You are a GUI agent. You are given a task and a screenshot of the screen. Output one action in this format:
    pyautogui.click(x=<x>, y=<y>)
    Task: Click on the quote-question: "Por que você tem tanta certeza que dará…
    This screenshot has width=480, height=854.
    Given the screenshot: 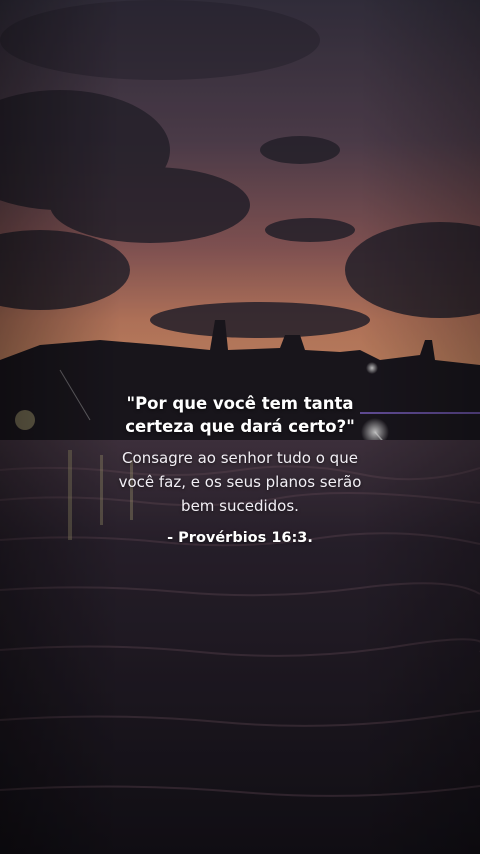 What is the action you would take?
    pyautogui.click(x=240, y=415)
    